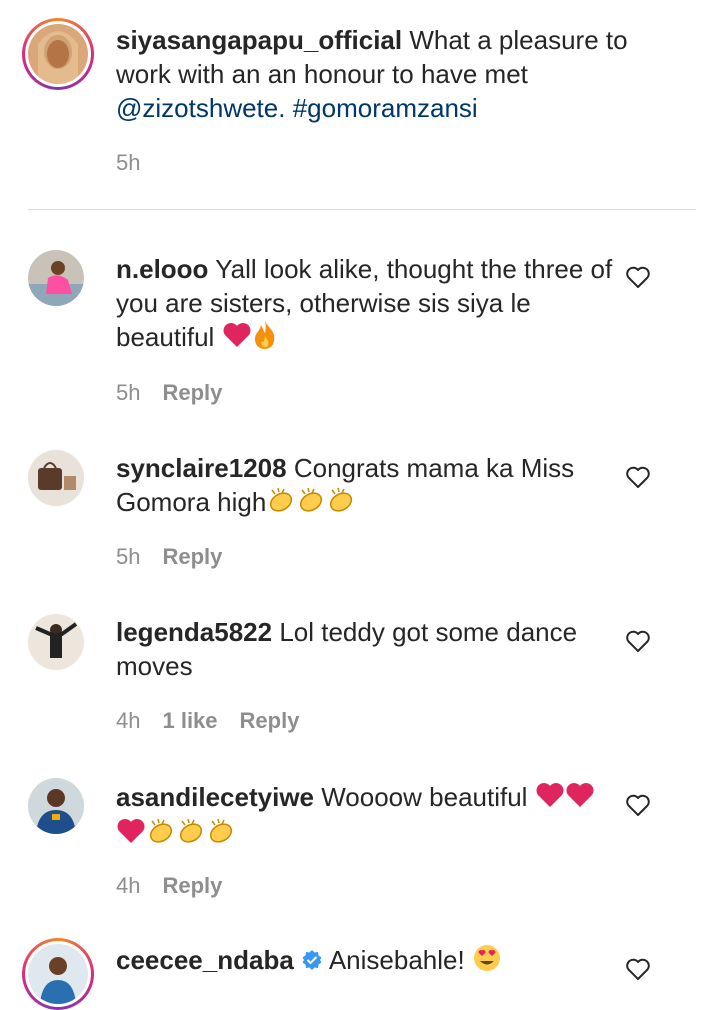 This screenshot has width=720, height=1010. Describe the element at coordinates (201, 468) in the screenshot. I see `comment-username: synclaire1208` at that location.